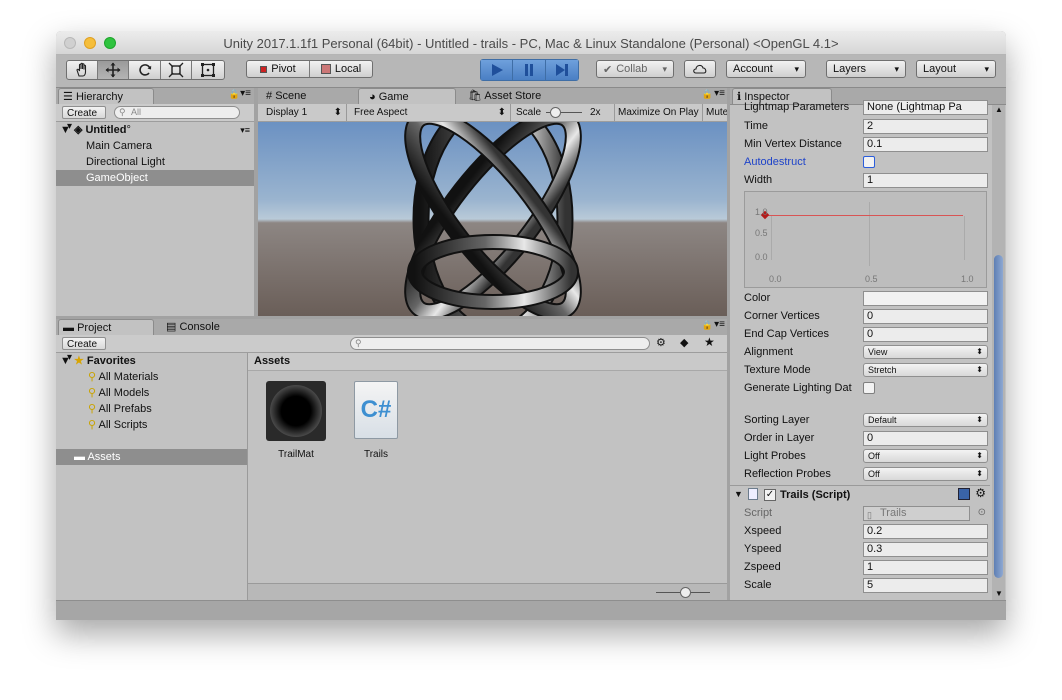 This screenshot has height=700, width=1062. What do you see at coordinates (151, 457) in the screenshot?
I see `assets-folder-row: ▬ Assets` at bounding box center [151, 457].